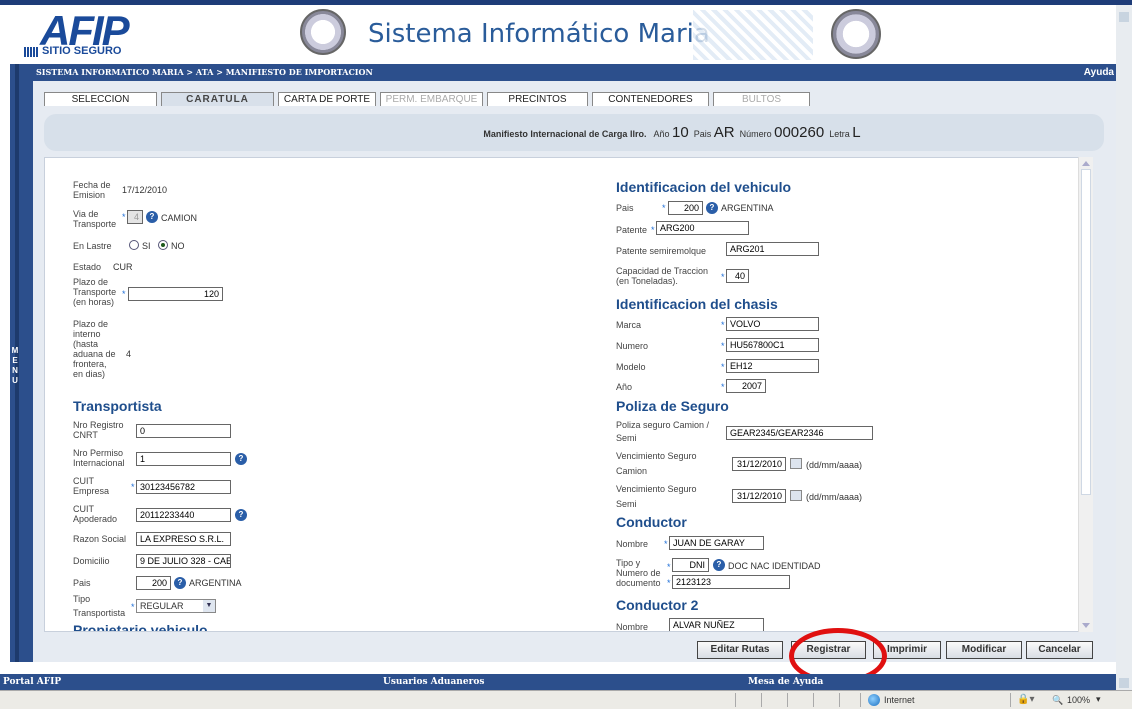 The width and height of the screenshot is (1132, 709). Describe the element at coordinates (740, 650) in the screenshot. I see `editar-rutas-button: Editar Rutas` at that location.